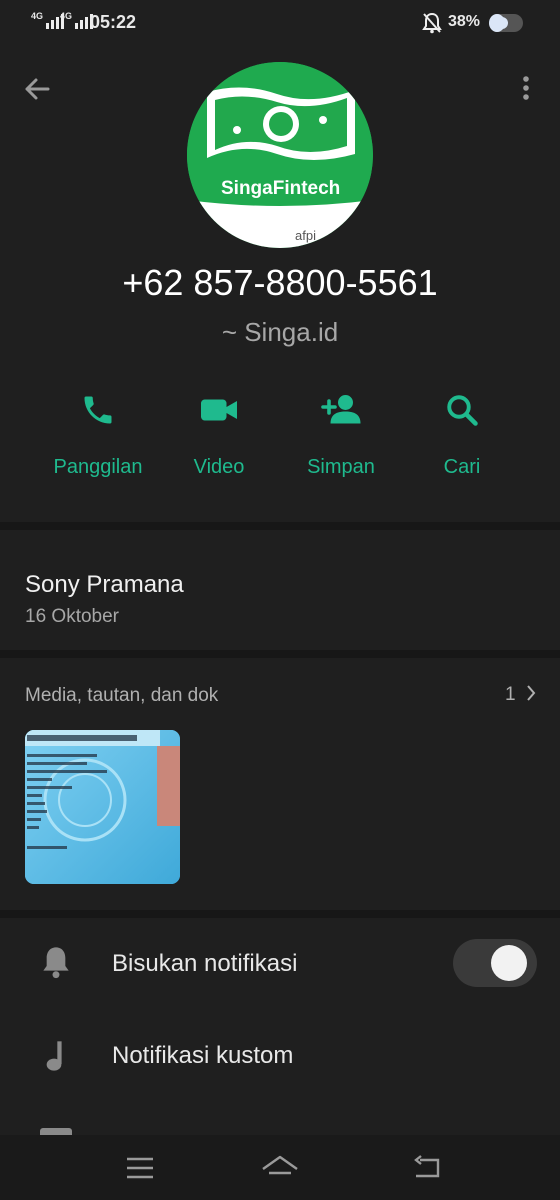 The height and width of the screenshot is (1200, 560). What do you see at coordinates (66, 16) in the screenshot?
I see `network-type-2: 4G` at bounding box center [66, 16].